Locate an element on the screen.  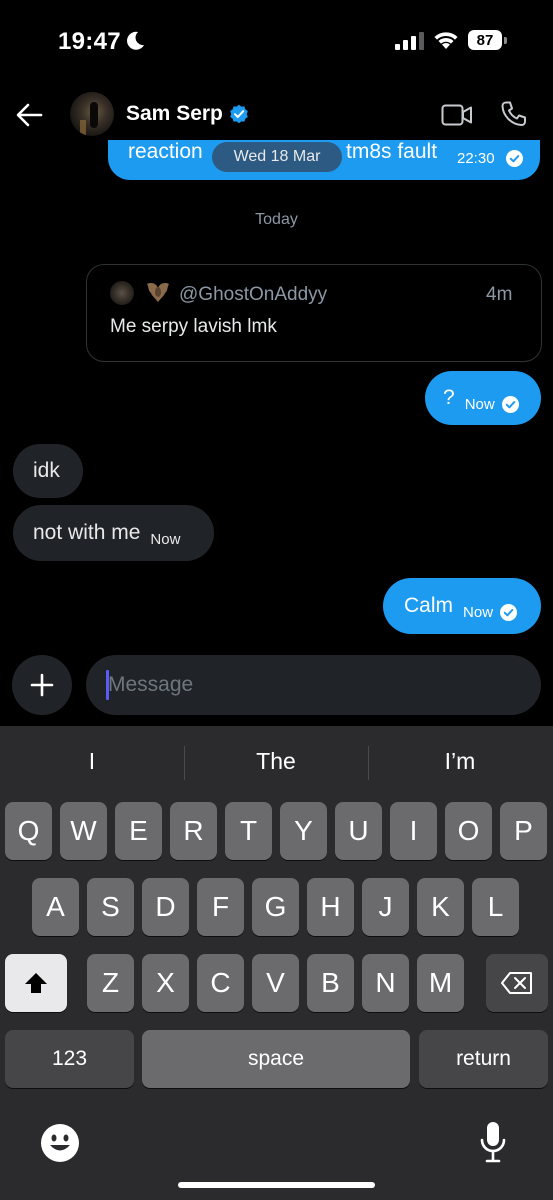
outgoing-message: ? Now is located at coordinates (483, 398).